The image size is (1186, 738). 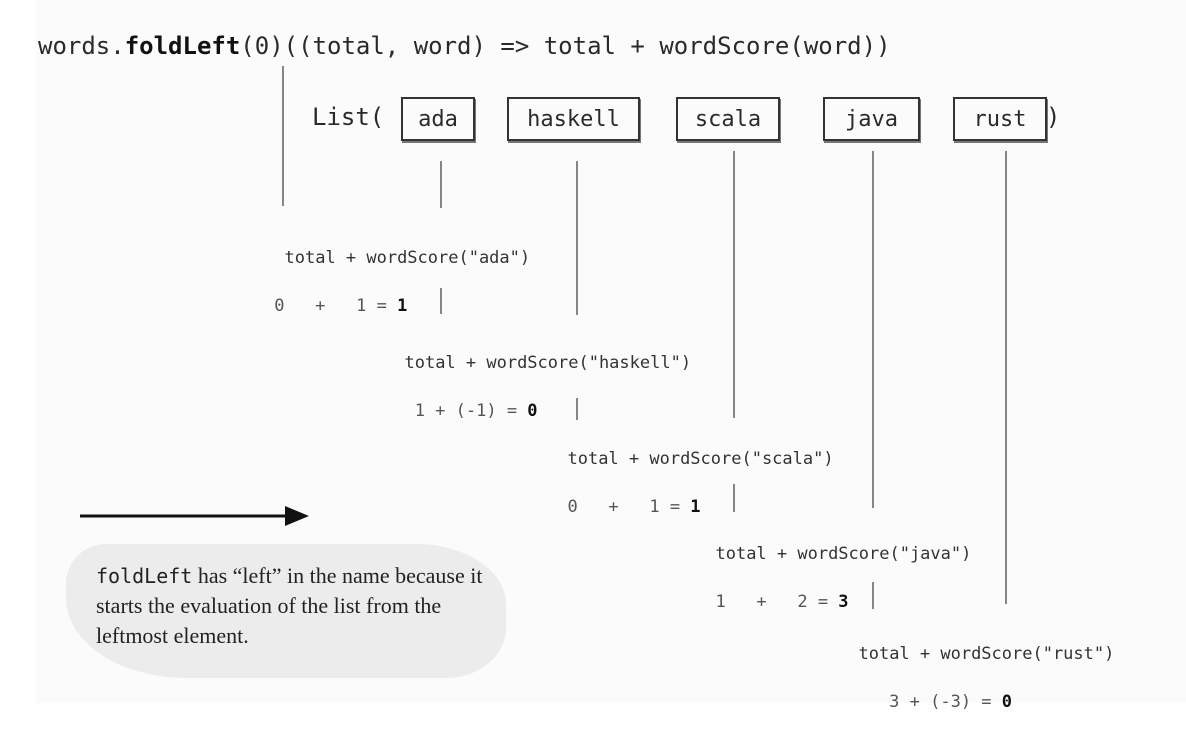 I want to click on word-box-java: java, so click(x=871, y=119).